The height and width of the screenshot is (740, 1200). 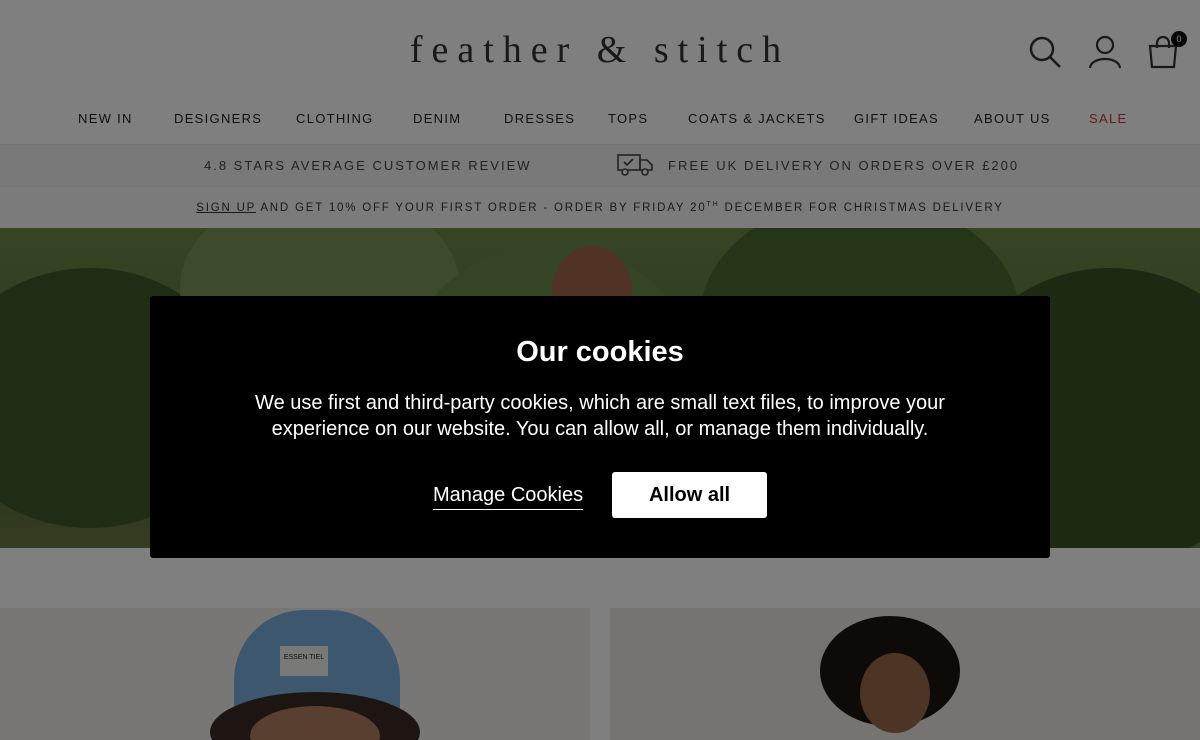 What do you see at coordinates (600, 352) in the screenshot?
I see `cookie-modal-title: Our cookies` at bounding box center [600, 352].